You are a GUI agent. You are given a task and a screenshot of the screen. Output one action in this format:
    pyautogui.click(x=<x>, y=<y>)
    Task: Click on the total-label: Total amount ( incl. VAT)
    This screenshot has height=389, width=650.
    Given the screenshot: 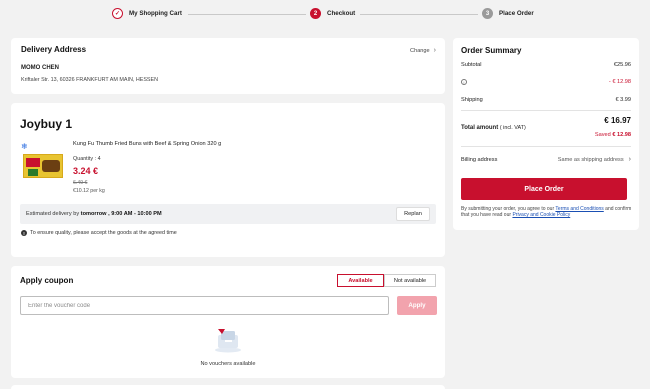 What is the action you would take?
    pyautogui.click(x=493, y=128)
    